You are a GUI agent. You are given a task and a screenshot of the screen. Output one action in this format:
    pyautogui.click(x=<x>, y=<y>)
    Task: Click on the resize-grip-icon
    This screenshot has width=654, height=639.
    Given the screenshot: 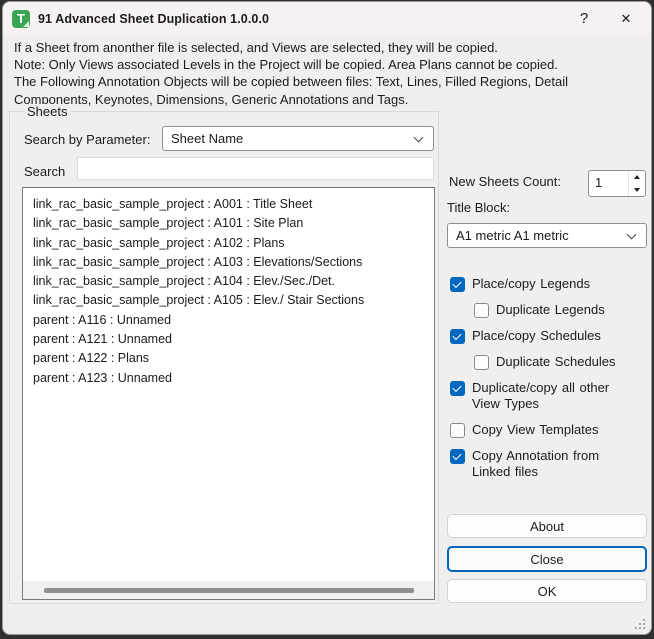 What is the action you would take?
    pyautogui.click(x=640, y=623)
    